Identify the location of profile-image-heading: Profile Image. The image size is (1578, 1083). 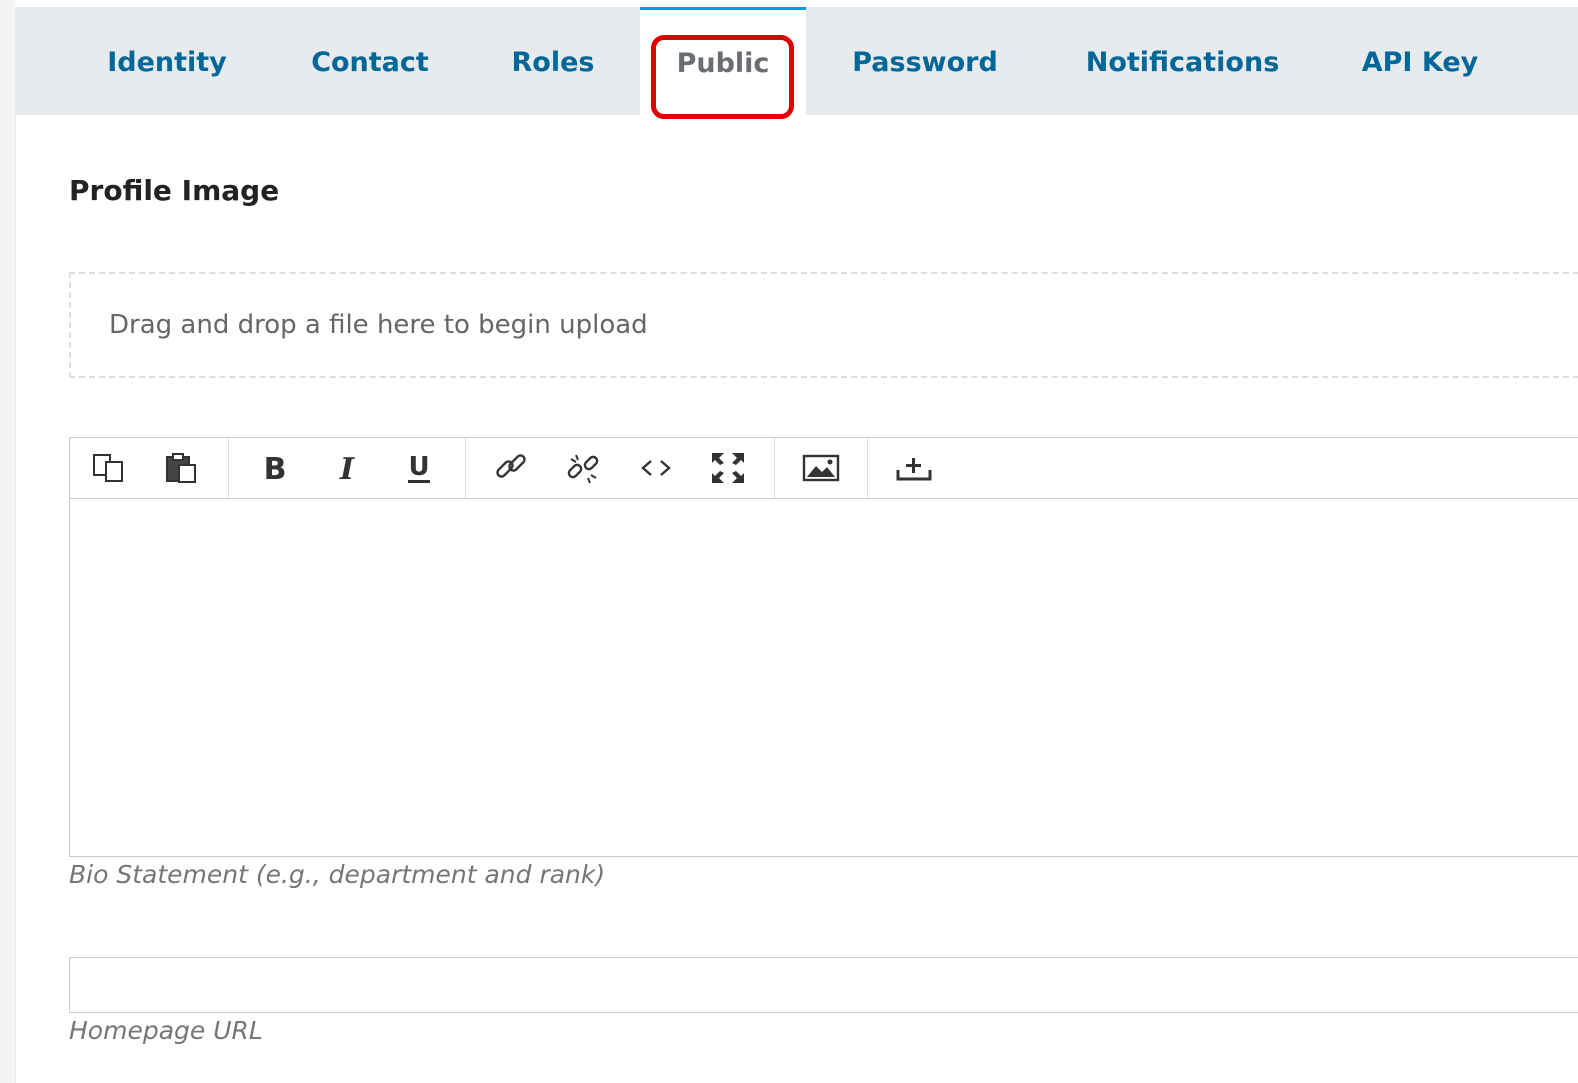
(174, 190).